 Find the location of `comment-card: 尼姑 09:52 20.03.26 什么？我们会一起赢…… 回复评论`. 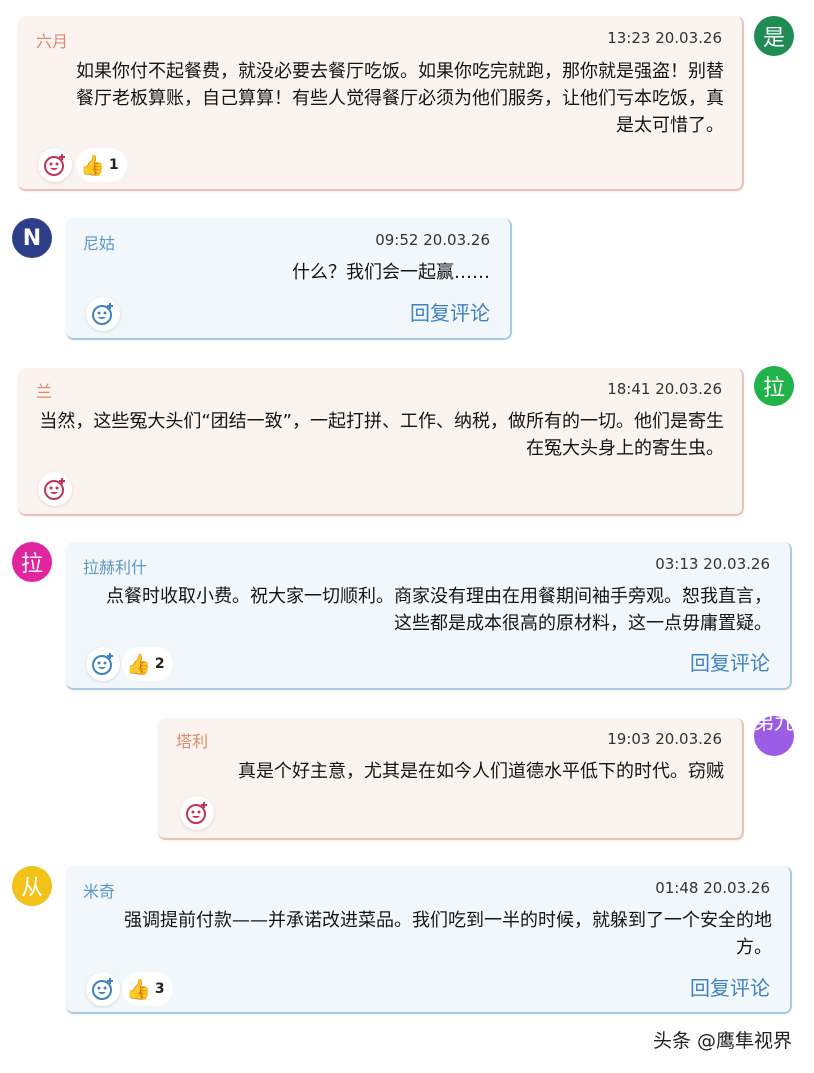

comment-card: 尼姑 09:52 20.03.26 什么？我们会一起赢…… 回复评论 is located at coordinates (289, 279).